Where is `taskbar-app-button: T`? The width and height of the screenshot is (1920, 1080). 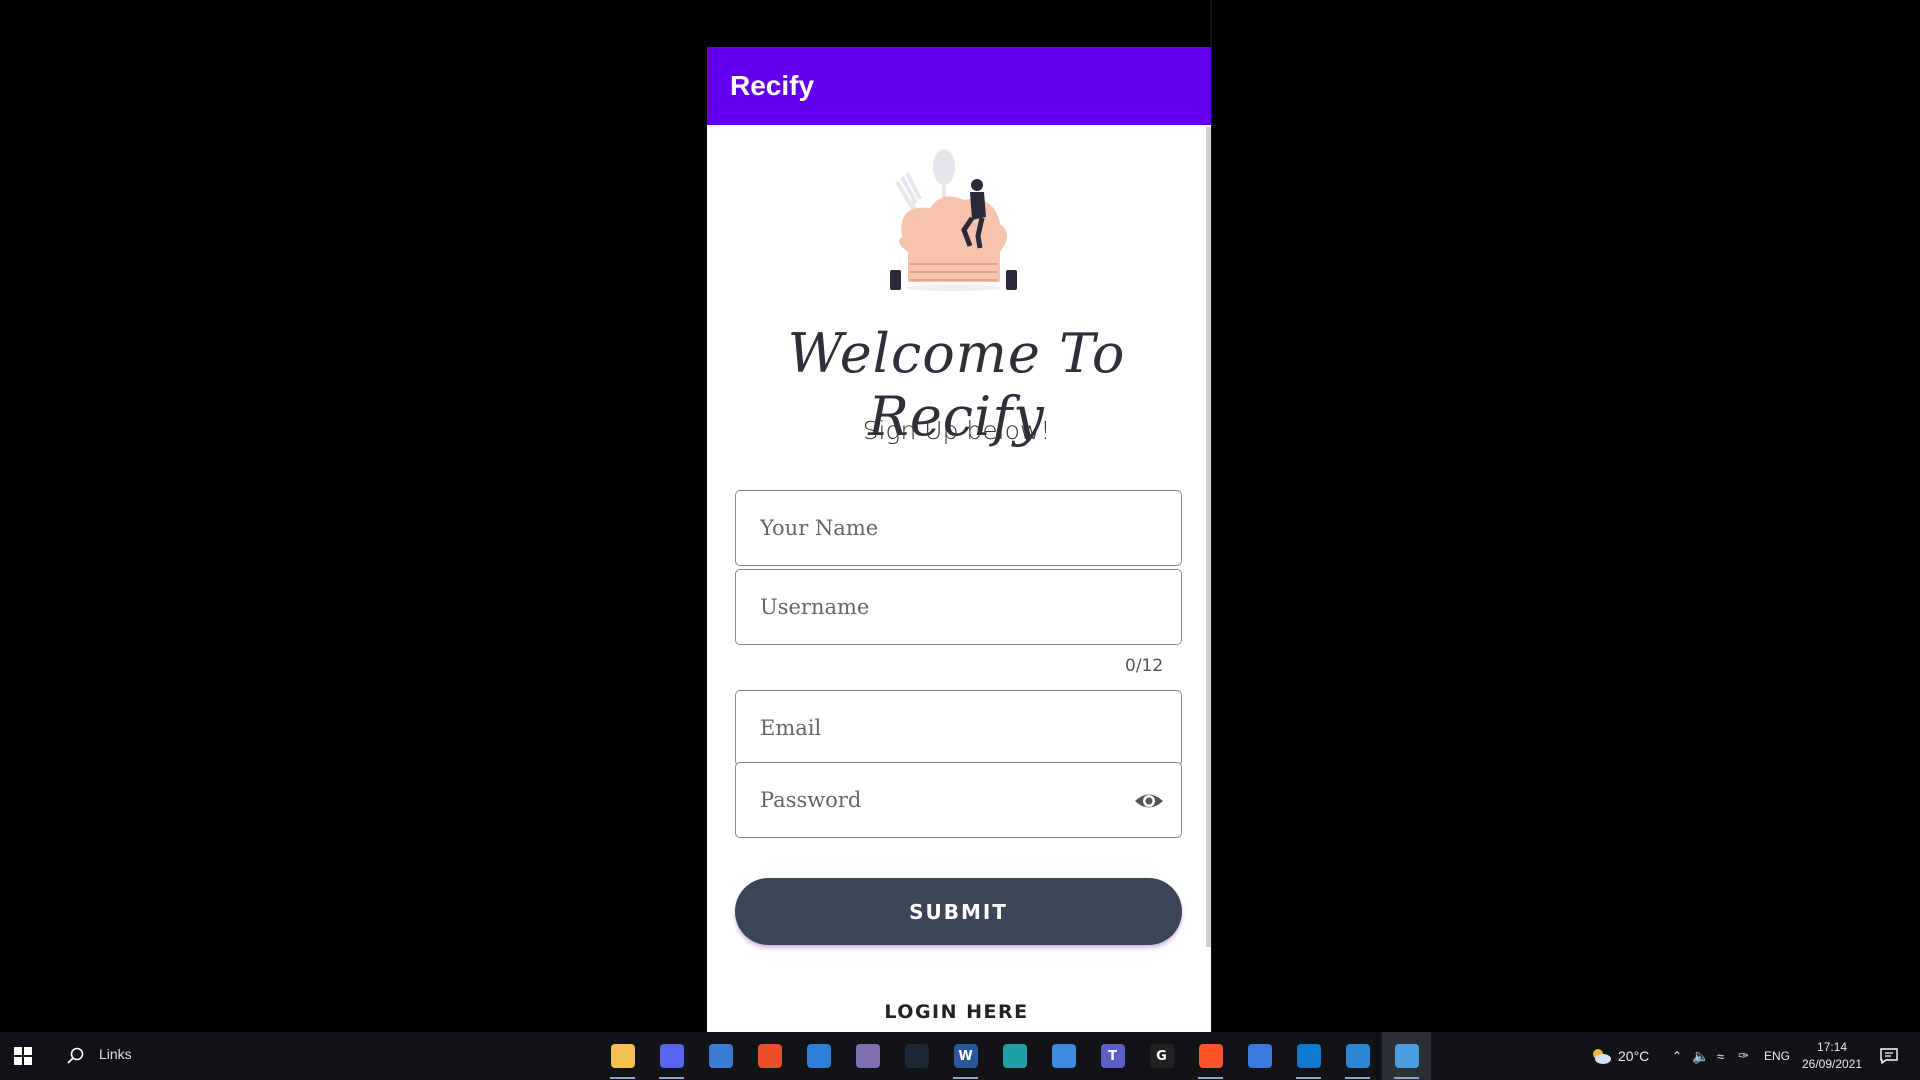 taskbar-app-button: T is located at coordinates (1112, 1056).